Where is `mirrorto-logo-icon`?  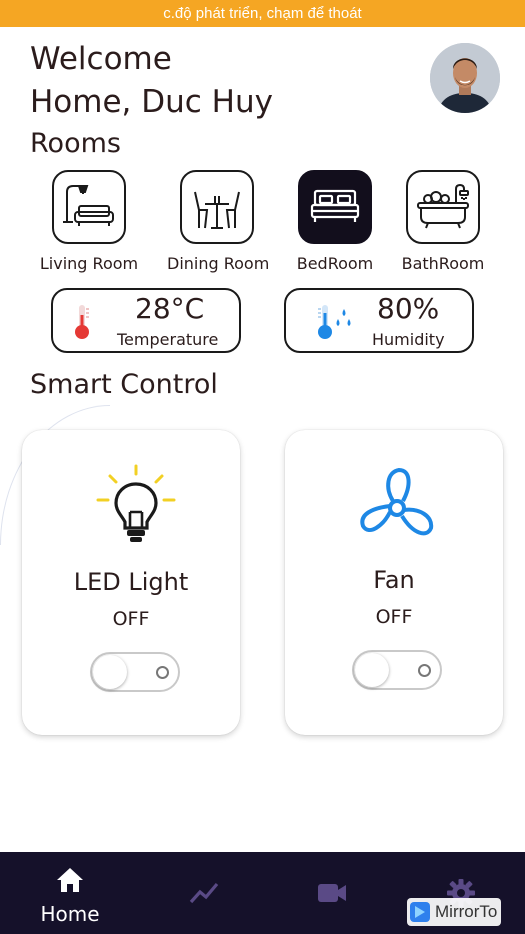 mirrorto-logo-icon is located at coordinates (420, 912).